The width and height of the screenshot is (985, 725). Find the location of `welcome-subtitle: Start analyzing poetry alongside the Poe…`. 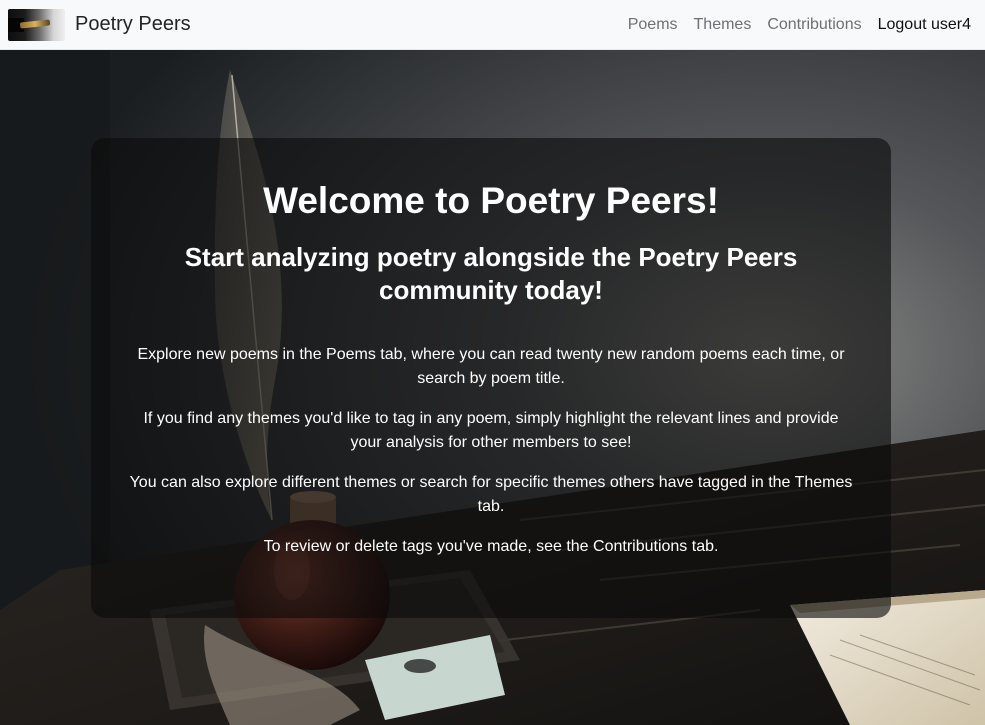

welcome-subtitle: Start analyzing poetry alongside the Poe… is located at coordinates (491, 273).